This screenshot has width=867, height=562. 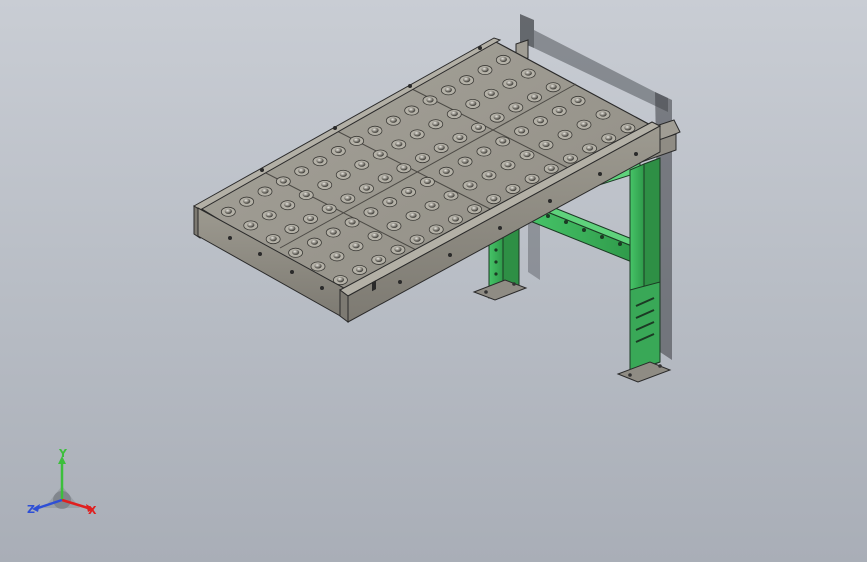 I want to click on coordinate-triad: Y Z X, so click(x=62, y=488).